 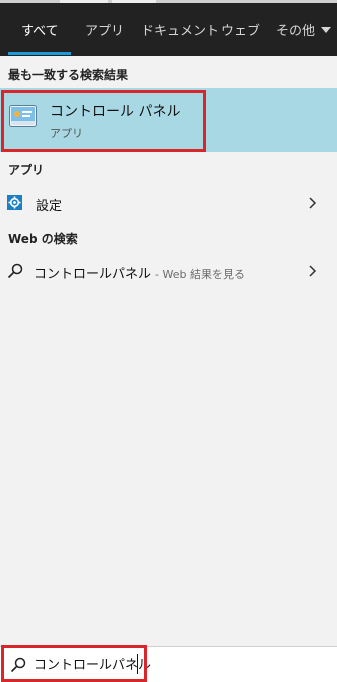 What do you see at coordinates (104, 29) in the screenshot?
I see `tab-apps: アプリ` at bounding box center [104, 29].